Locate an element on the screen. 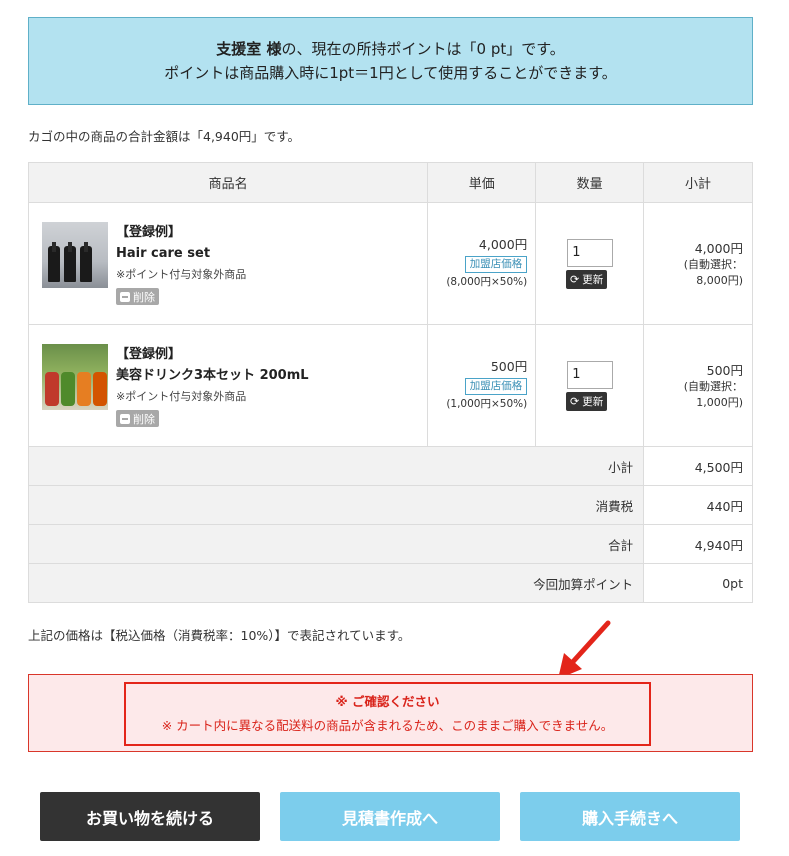 Image resolution: width=789 pixels, height=856 pixels. cart-table-header: 商品名 単価 数量 小計 is located at coordinates (390, 182).